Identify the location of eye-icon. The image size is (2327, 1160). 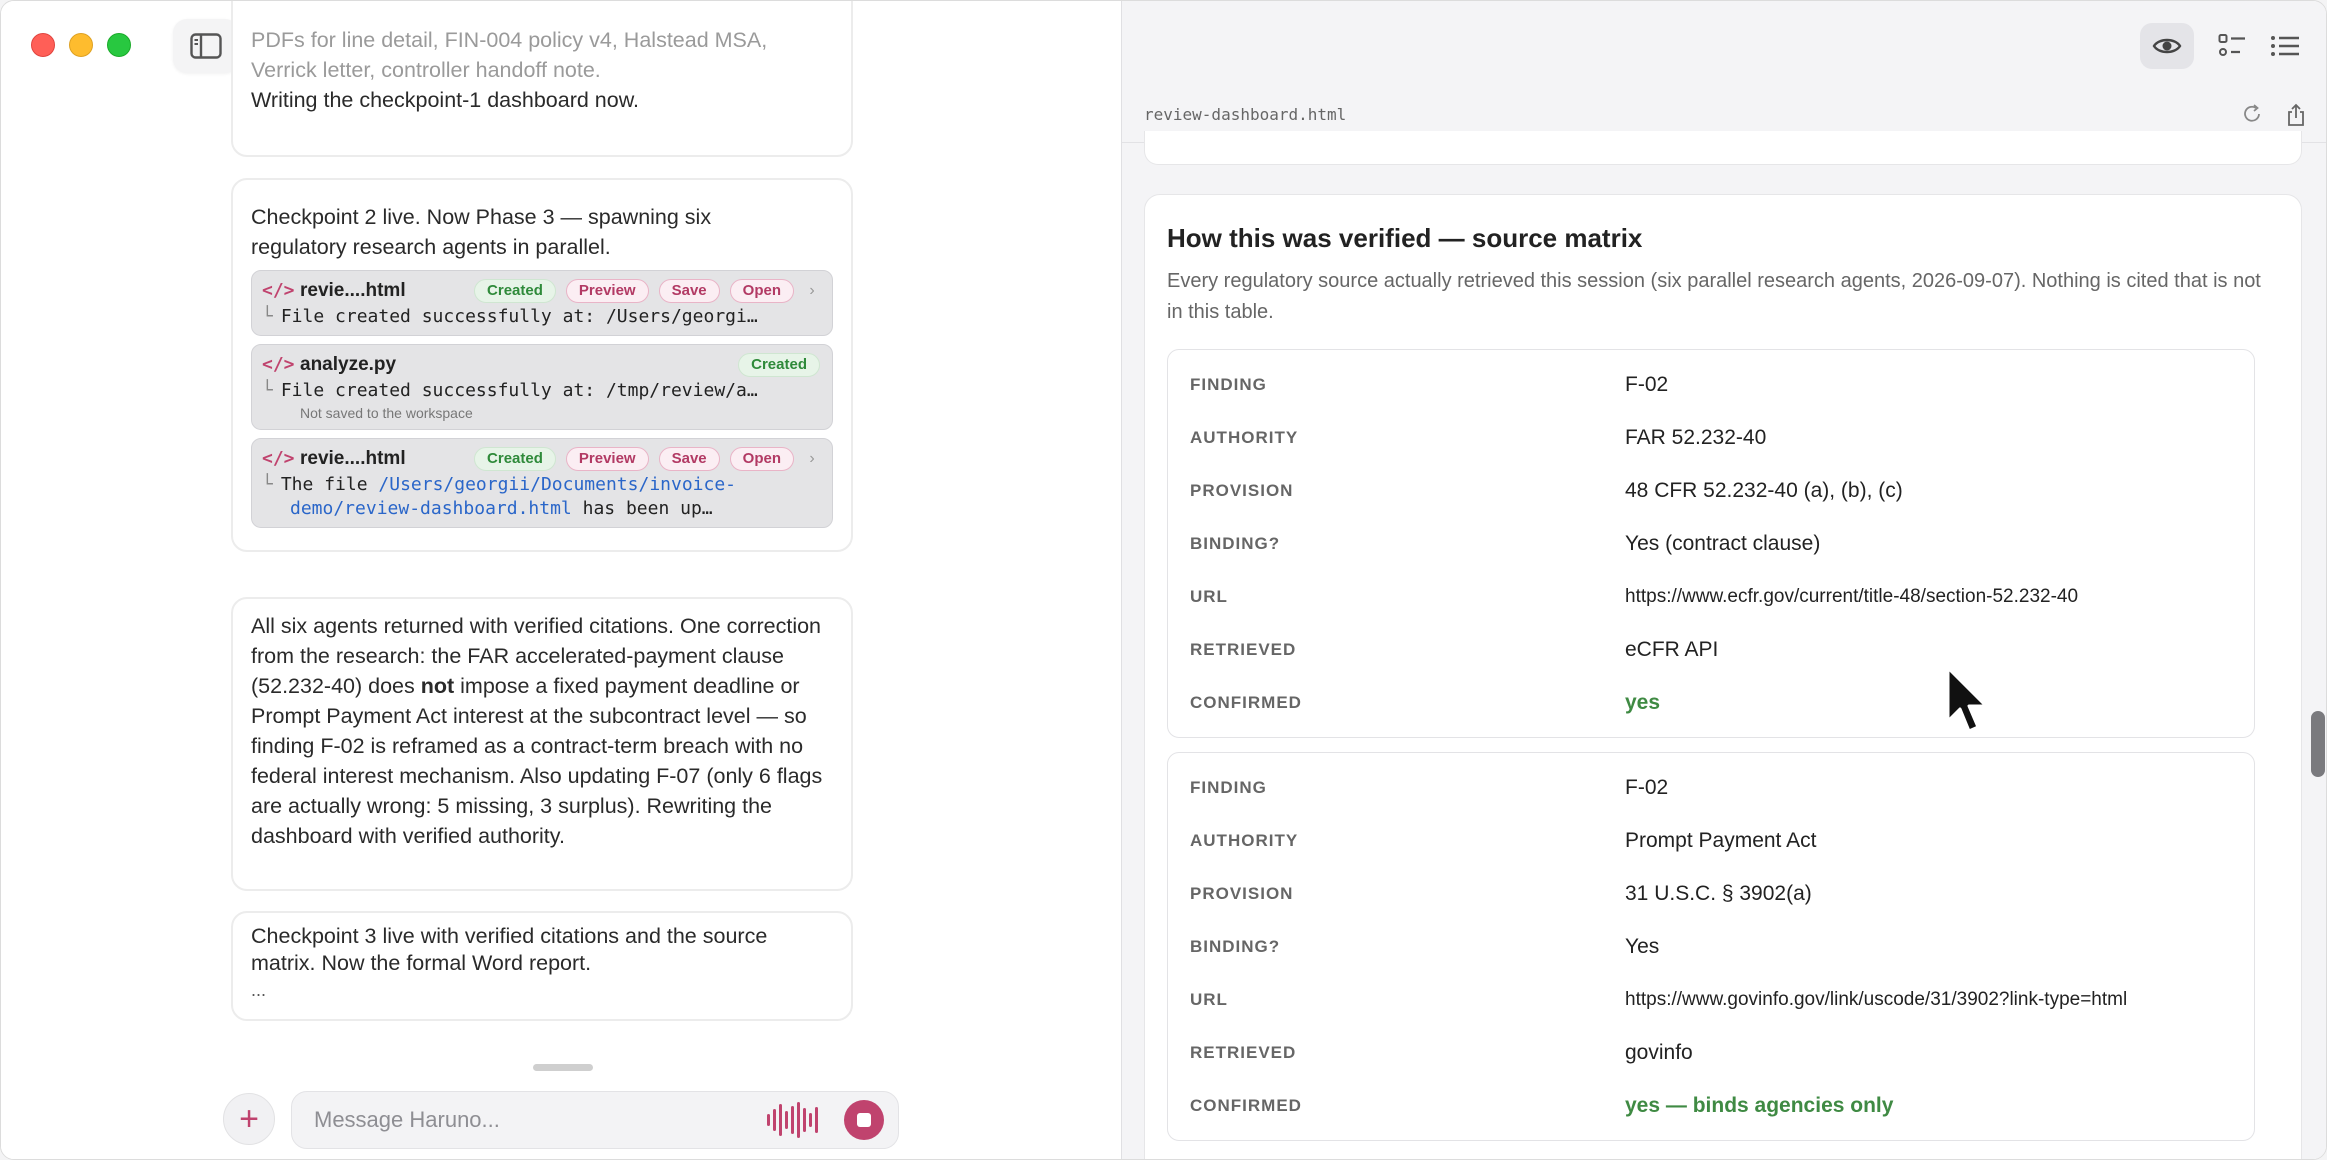
(2167, 46).